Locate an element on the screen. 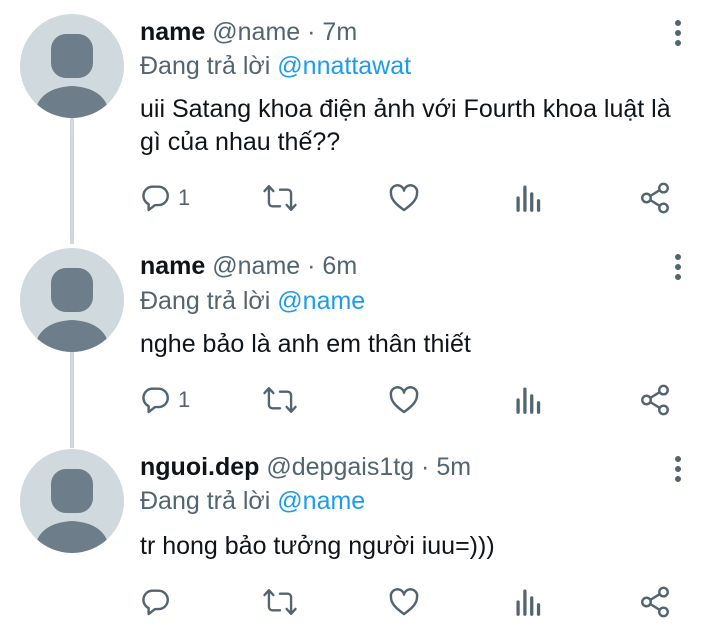  timestamp: 5m is located at coordinates (453, 467).